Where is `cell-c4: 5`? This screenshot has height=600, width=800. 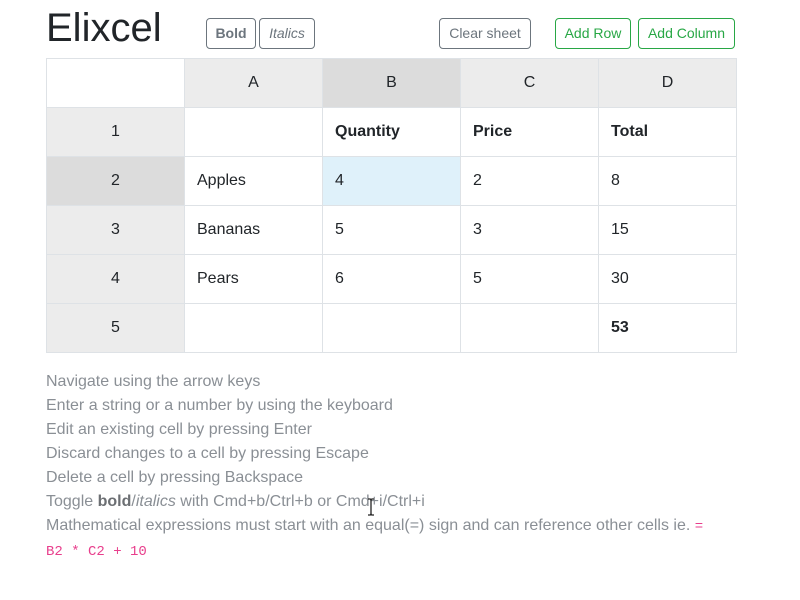 cell-c4: 5 is located at coordinates (529, 279).